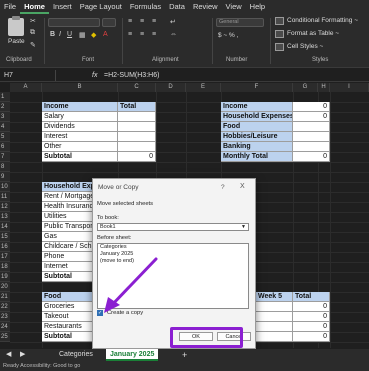 This screenshot has height=371, width=369. I want to click on row-header: 3, so click(5, 117).